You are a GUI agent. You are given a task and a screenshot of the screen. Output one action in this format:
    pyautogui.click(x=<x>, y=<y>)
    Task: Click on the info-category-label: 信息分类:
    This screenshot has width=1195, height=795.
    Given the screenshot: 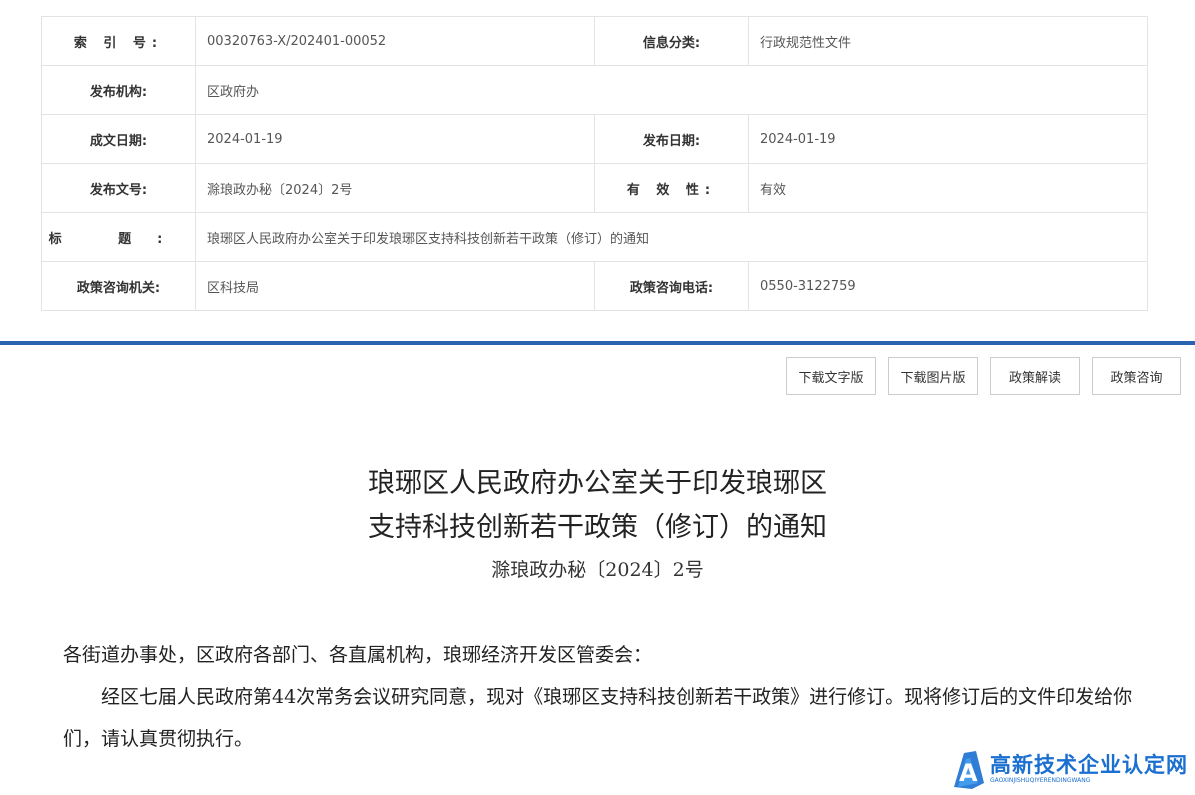 What is the action you would take?
    pyautogui.click(x=671, y=41)
    